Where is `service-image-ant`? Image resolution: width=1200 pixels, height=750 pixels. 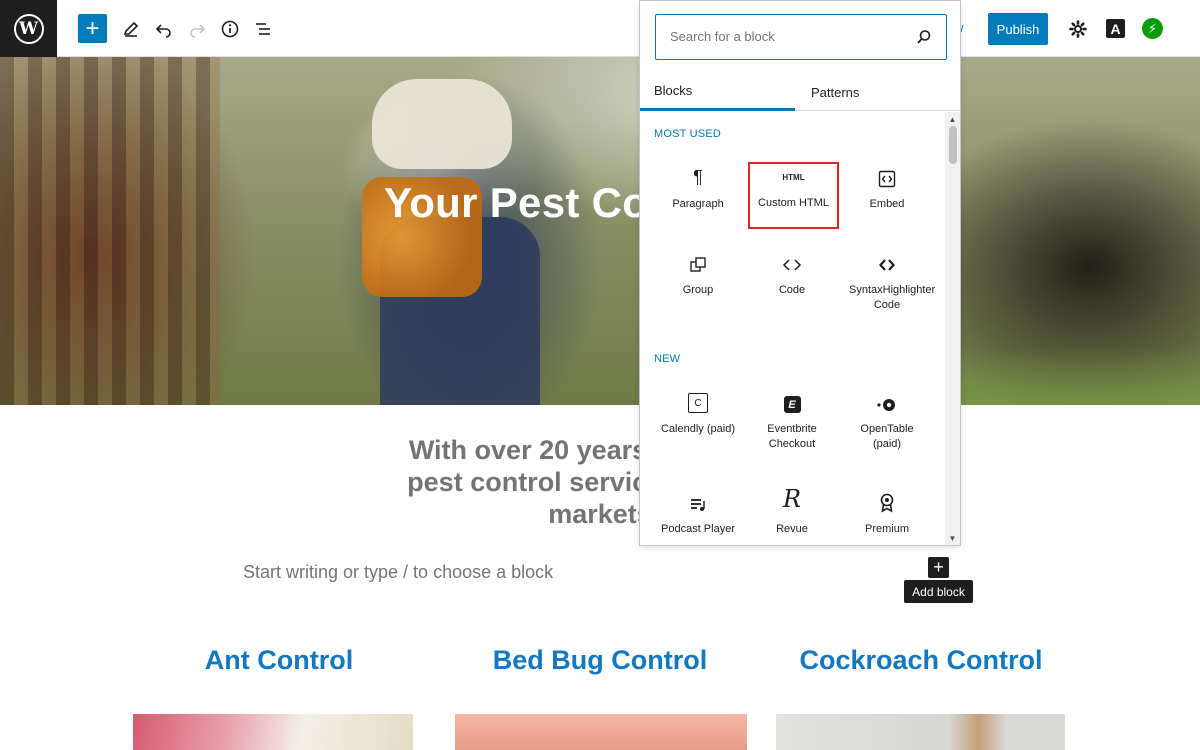
service-image-ant is located at coordinates (273, 732).